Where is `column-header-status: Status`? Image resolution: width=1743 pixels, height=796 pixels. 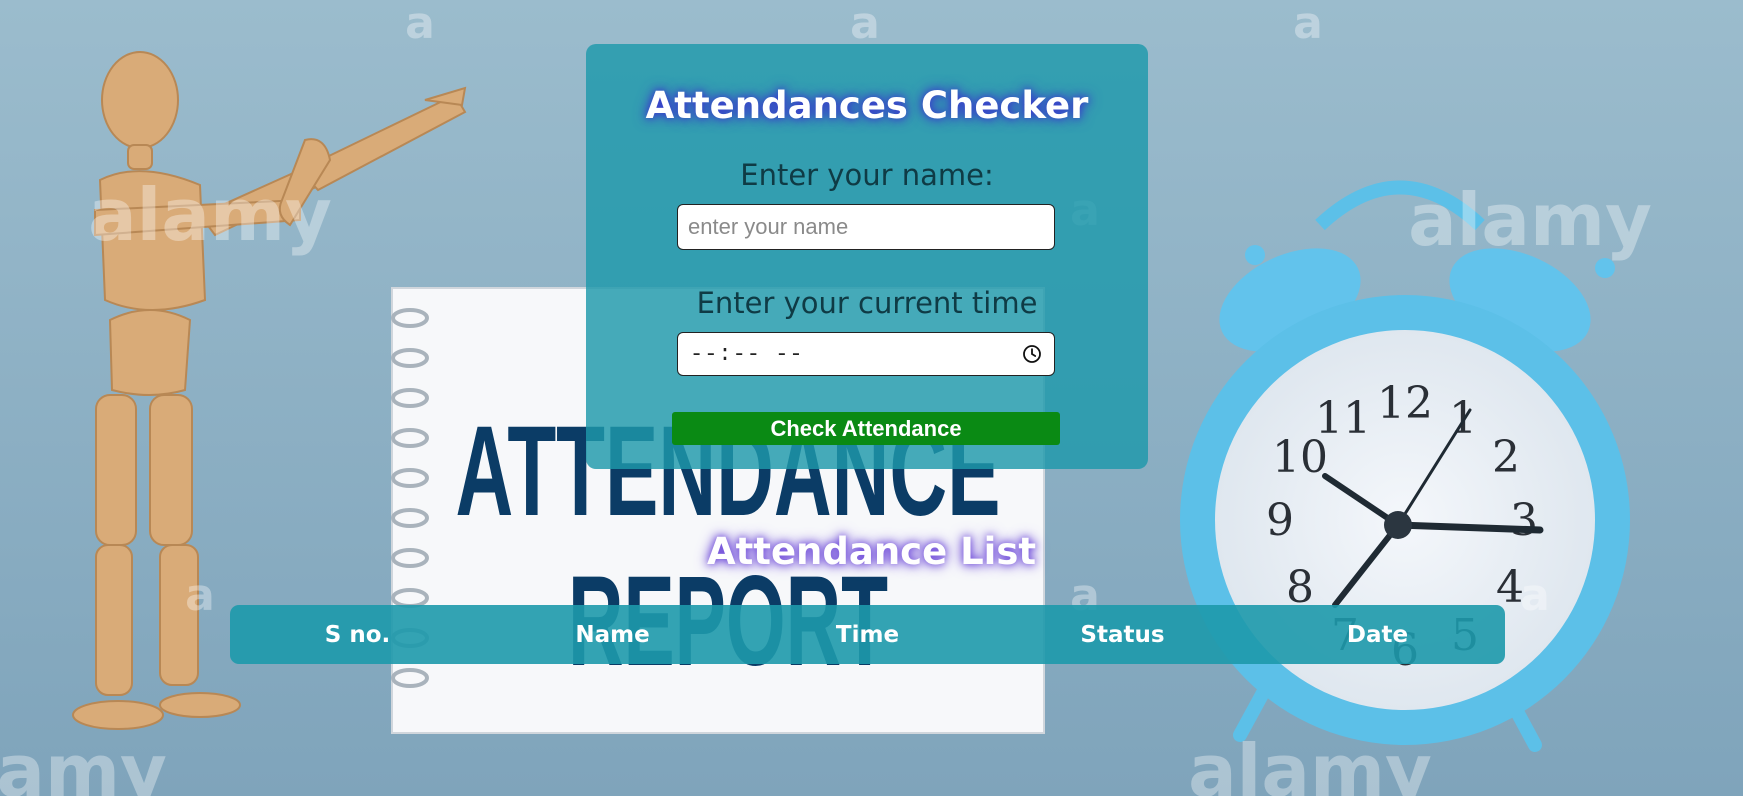
column-header-status: Status is located at coordinates (1122, 634).